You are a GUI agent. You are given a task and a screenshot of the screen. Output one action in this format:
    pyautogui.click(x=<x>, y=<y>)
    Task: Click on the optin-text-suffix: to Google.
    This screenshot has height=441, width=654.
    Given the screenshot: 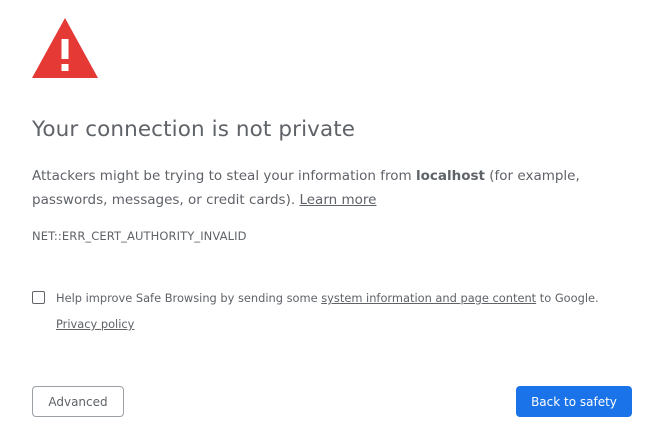 What is the action you would take?
    pyautogui.click(x=567, y=298)
    